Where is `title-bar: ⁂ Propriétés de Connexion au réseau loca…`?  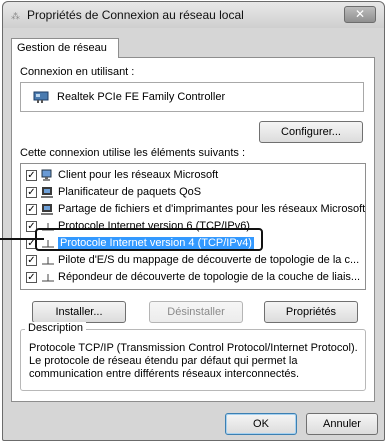 title-bar: ⁂ Propriétés de Connexion au réseau loca… is located at coordinates (193, 15).